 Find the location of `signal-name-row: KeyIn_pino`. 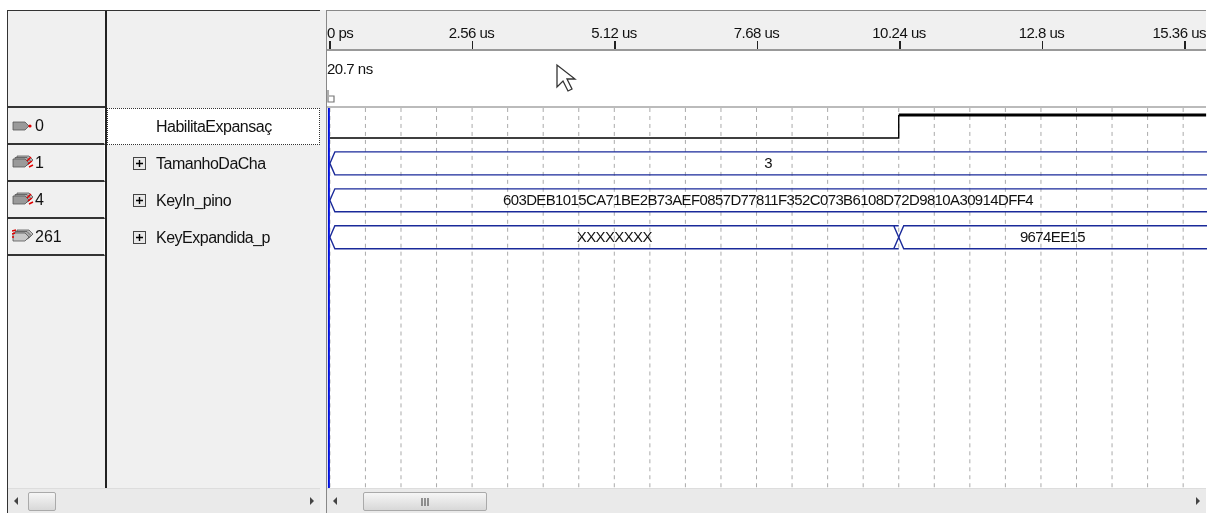

signal-name-row: KeyIn_pino is located at coordinates (213, 200).